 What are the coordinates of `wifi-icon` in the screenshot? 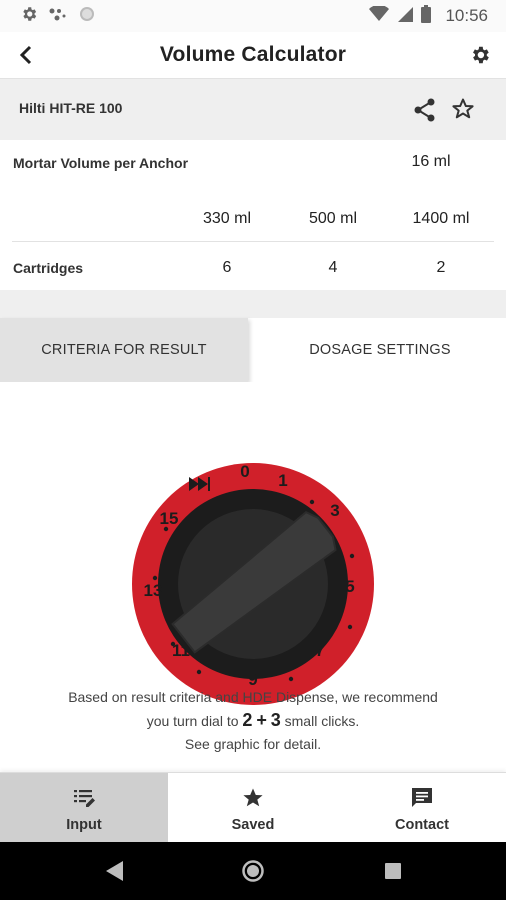 It's located at (379, 15).